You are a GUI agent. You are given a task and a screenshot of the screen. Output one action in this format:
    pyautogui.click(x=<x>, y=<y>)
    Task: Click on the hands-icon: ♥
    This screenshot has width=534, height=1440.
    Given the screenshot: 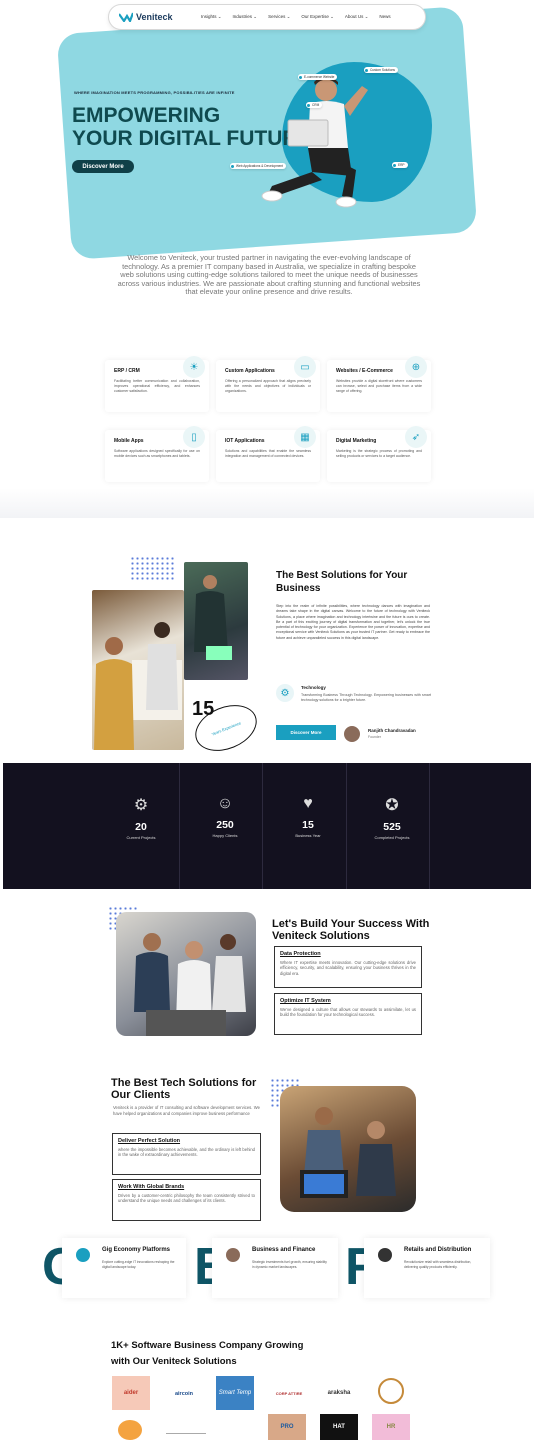 What is the action you would take?
    pyautogui.click(x=308, y=803)
    